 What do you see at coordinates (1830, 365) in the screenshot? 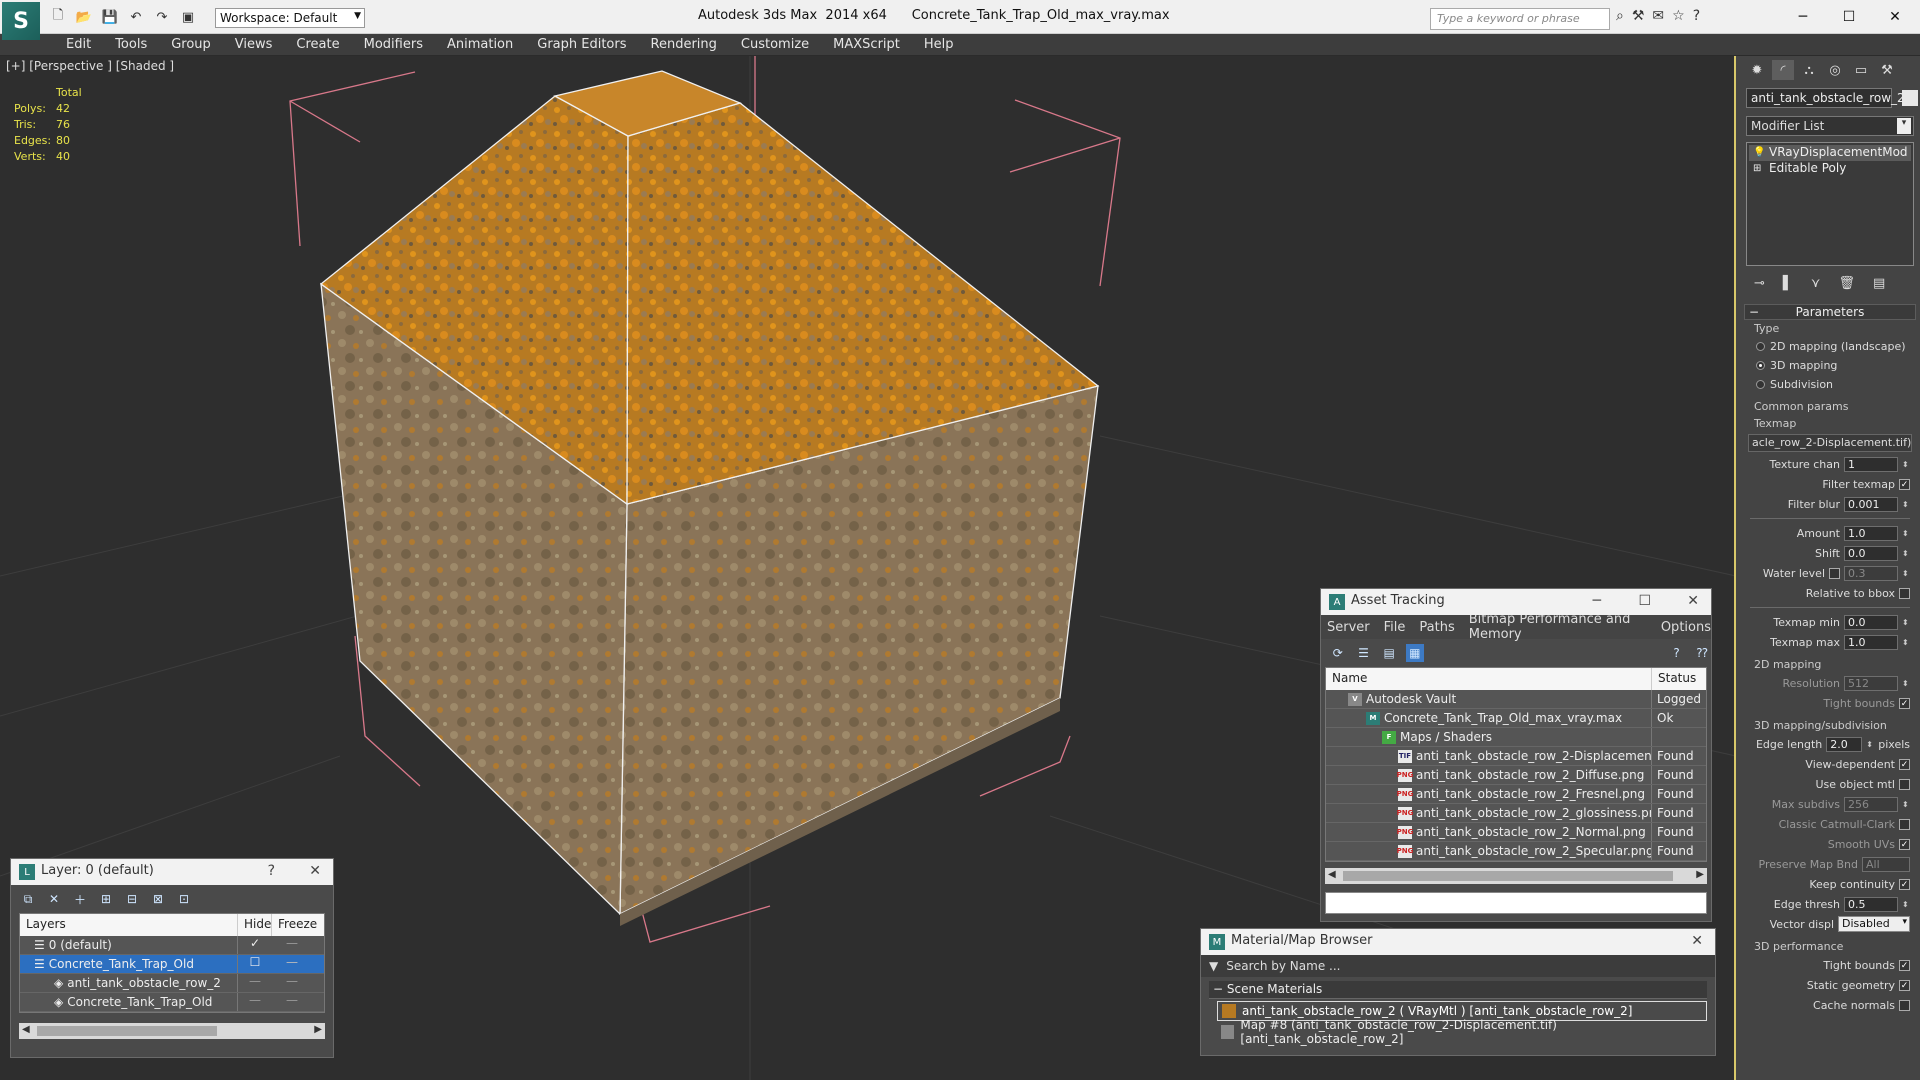
I see `radio-3d-mapping: 3D mapping` at bounding box center [1830, 365].